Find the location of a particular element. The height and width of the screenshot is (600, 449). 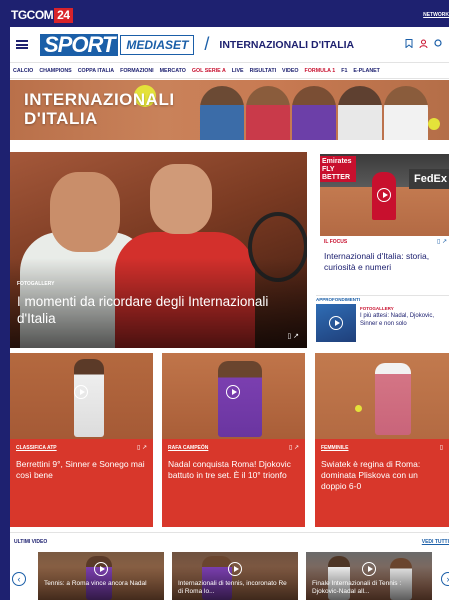

focus-article-image: Emirates FLY BETTER FedEx is located at coordinates (384, 195).